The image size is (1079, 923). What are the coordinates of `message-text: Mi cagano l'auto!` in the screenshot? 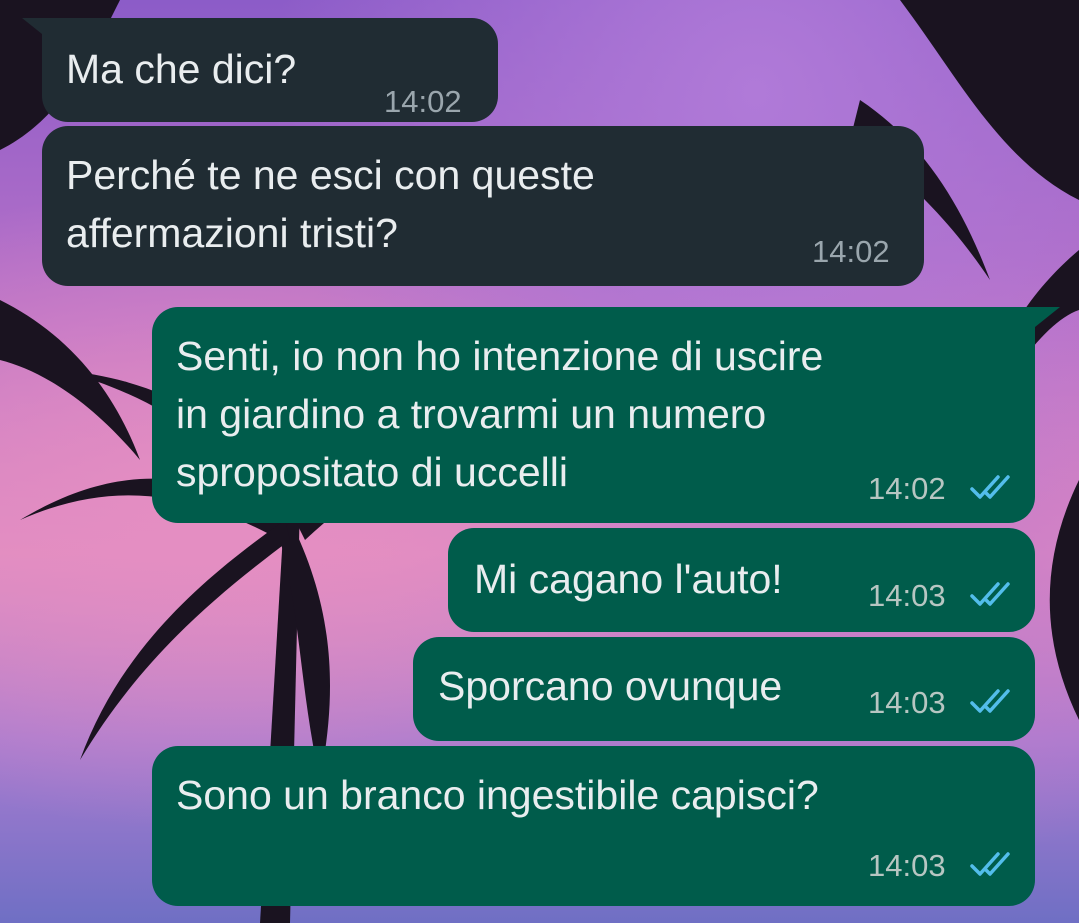 It's located at (628, 579).